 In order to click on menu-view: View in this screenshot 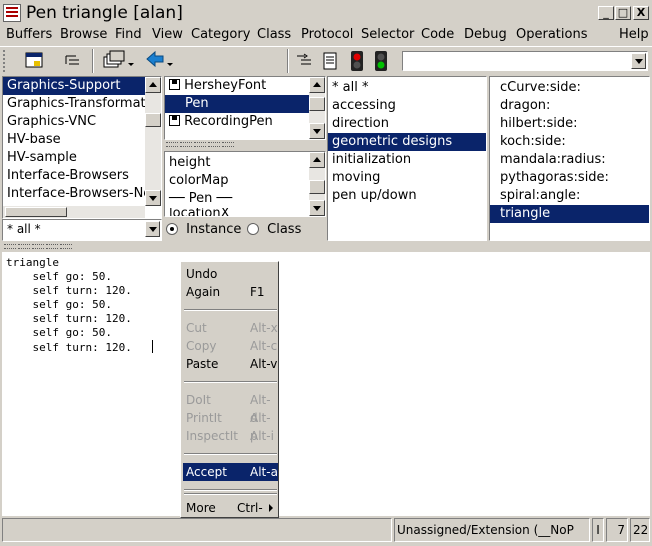, I will do `click(167, 36)`.